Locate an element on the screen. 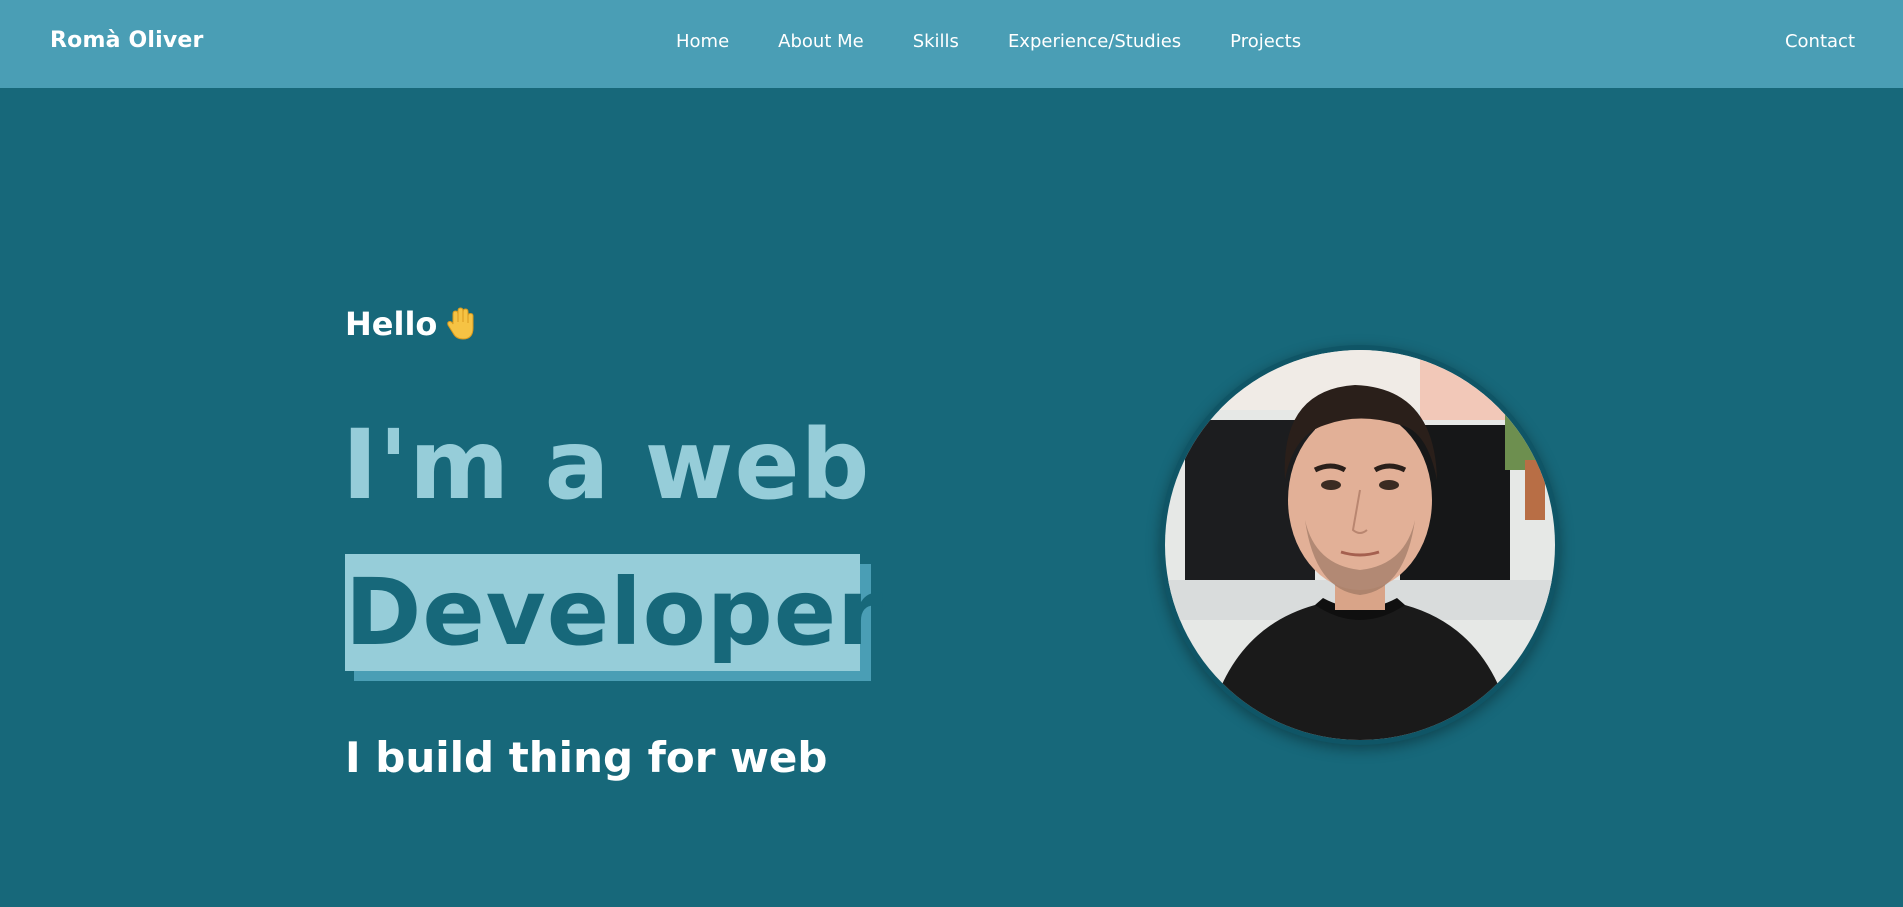  tagline: I build thing for web is located at coordinates (586, 757).